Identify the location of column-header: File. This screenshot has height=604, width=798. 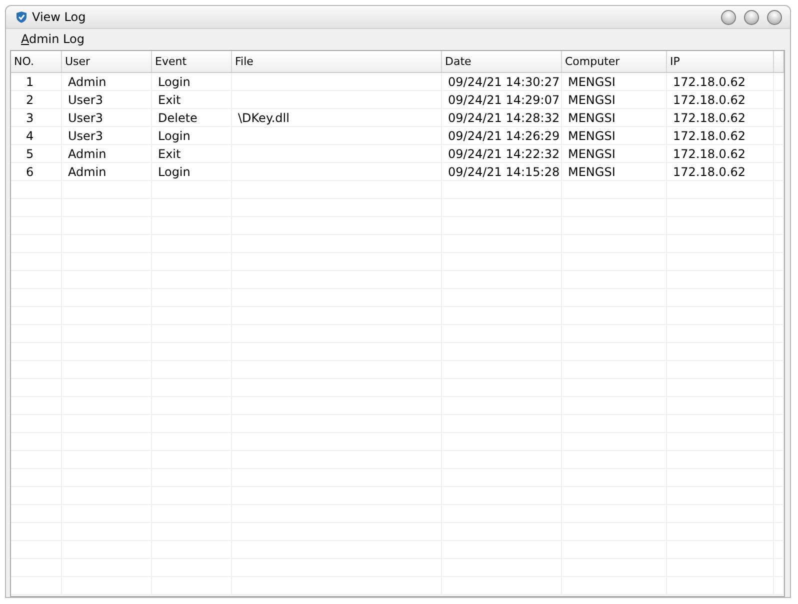
(337, 61).